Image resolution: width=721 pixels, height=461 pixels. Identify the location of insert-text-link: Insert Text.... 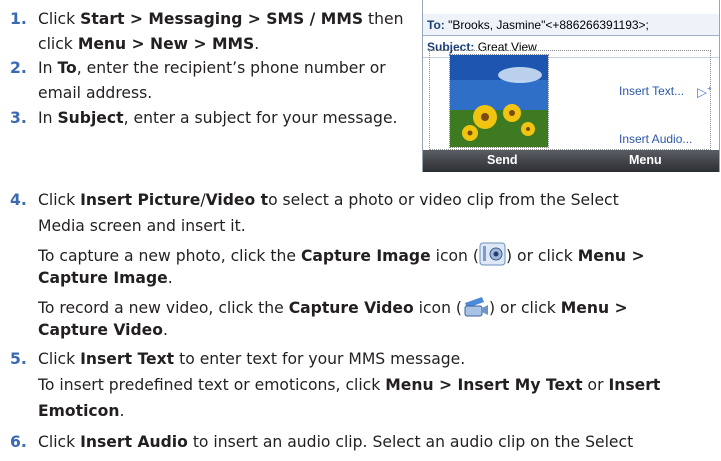
(651, 91).